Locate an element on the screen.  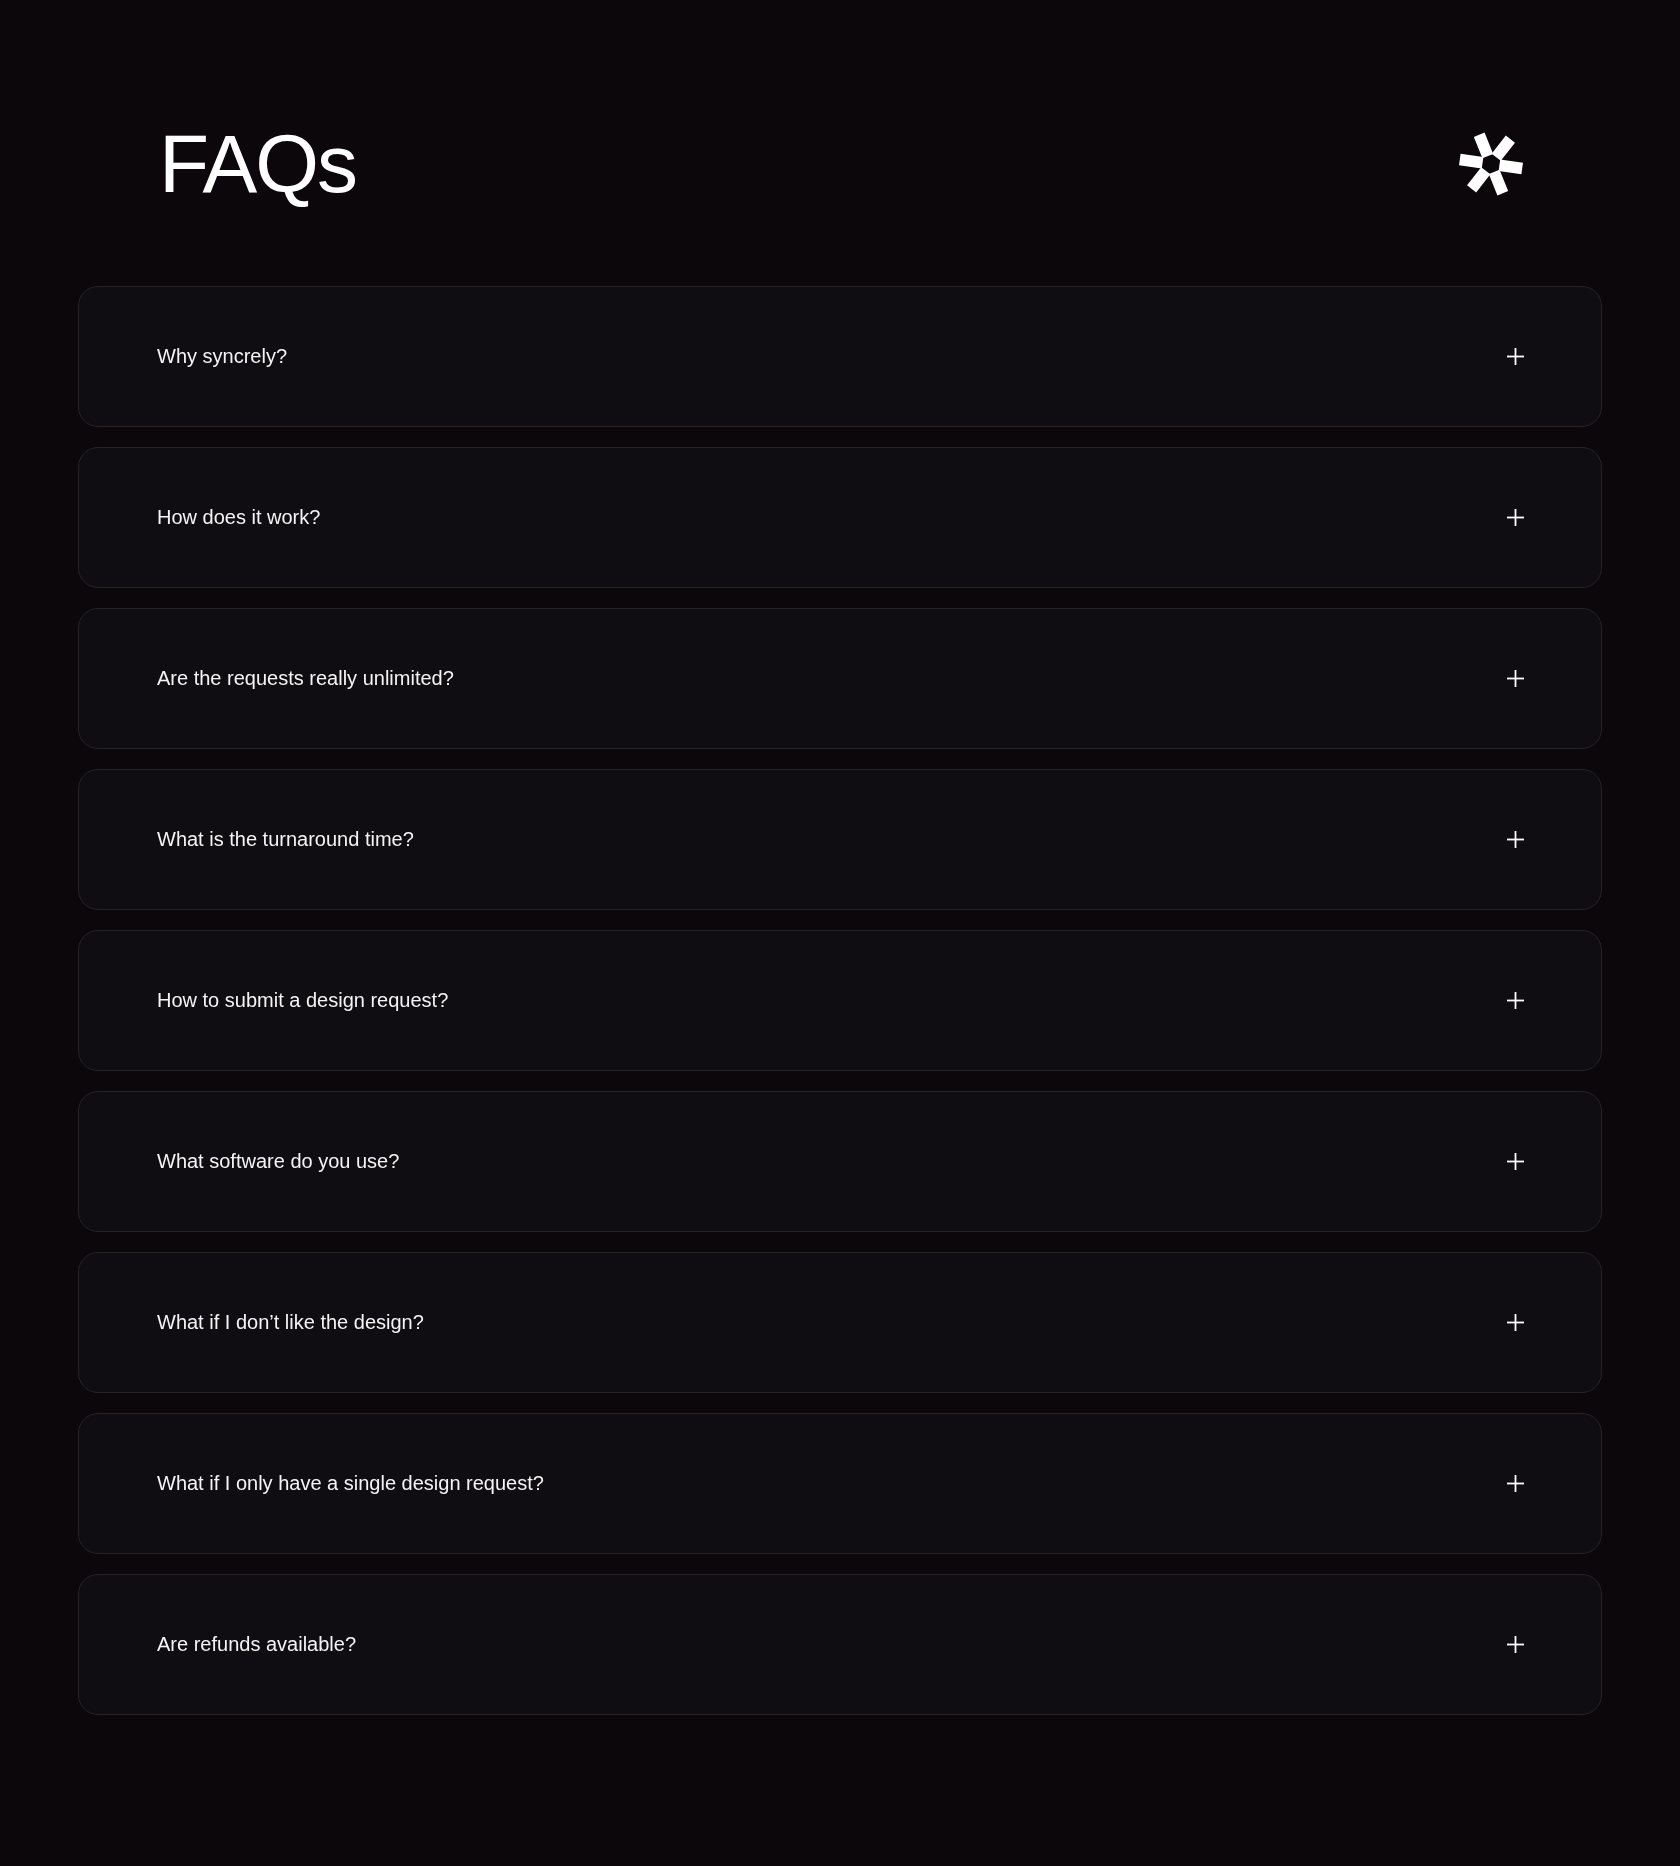
faq-item: Are refunds available? is located at coordinates (840, 1644).